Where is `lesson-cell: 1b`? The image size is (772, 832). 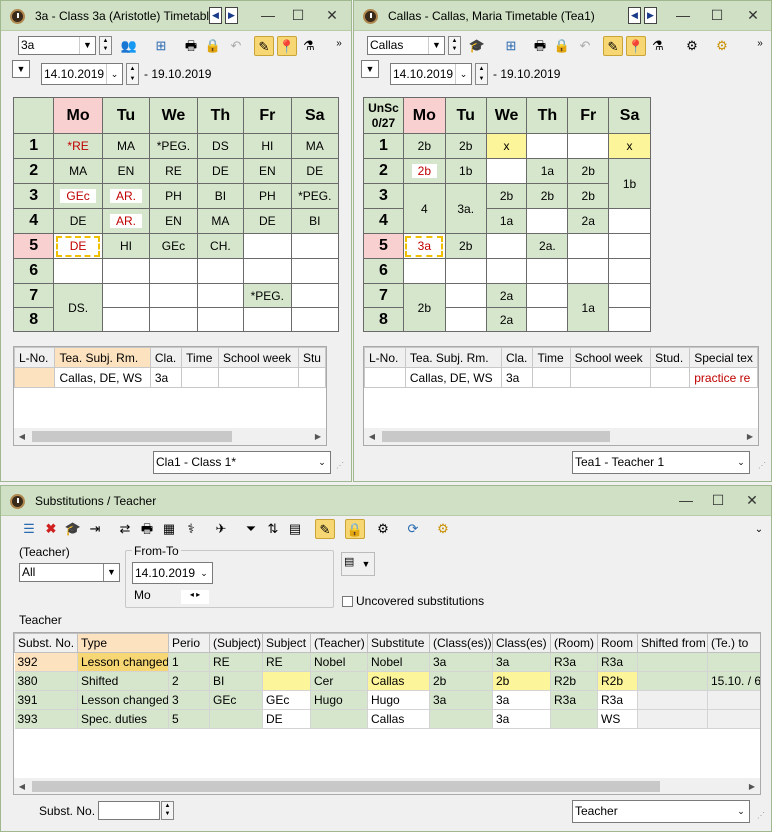 lesson-cell: 1b is located at coordinates (629, 183).